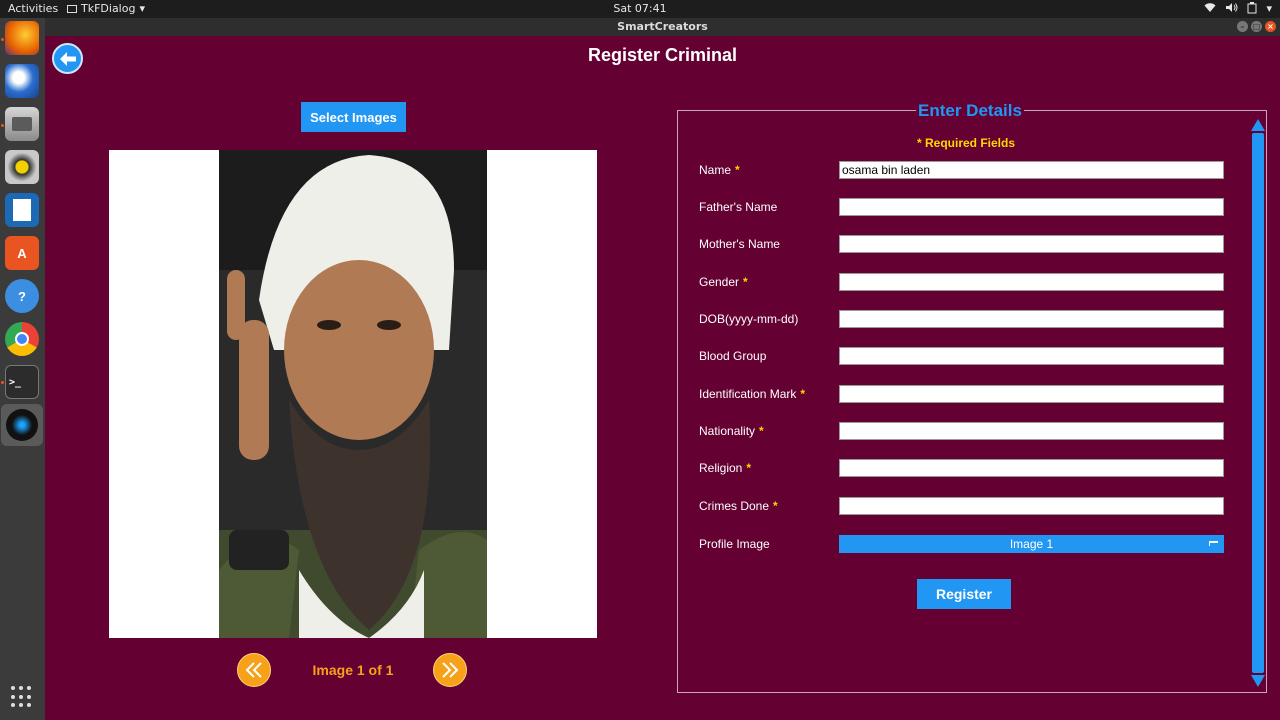 The width and height of the screenshot is (1280, 720). I want to click on next-image-button, so click(450, 670).